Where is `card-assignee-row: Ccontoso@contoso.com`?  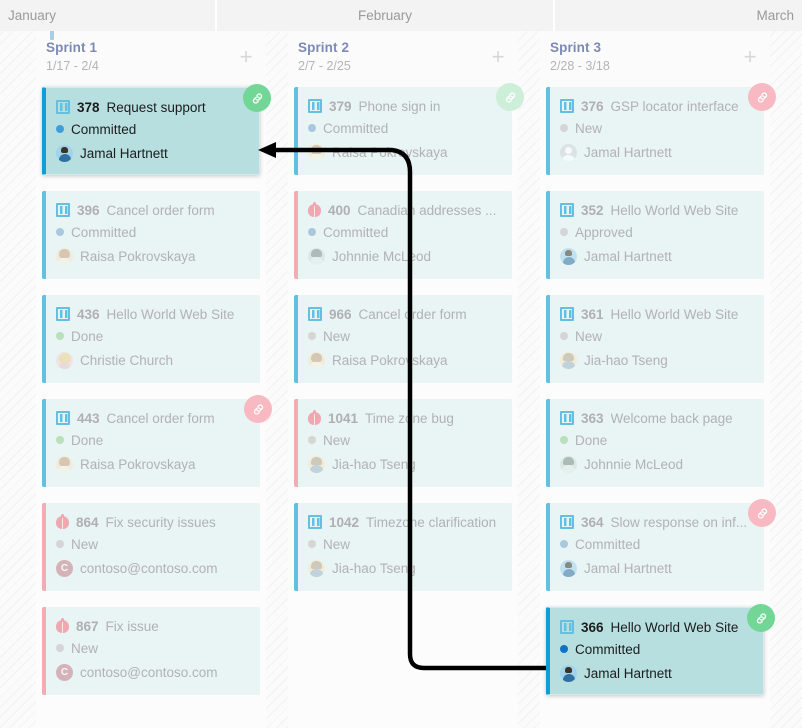 card-assignee-row: Ccontoso@contoso.com is located at coordinates (153, 672).